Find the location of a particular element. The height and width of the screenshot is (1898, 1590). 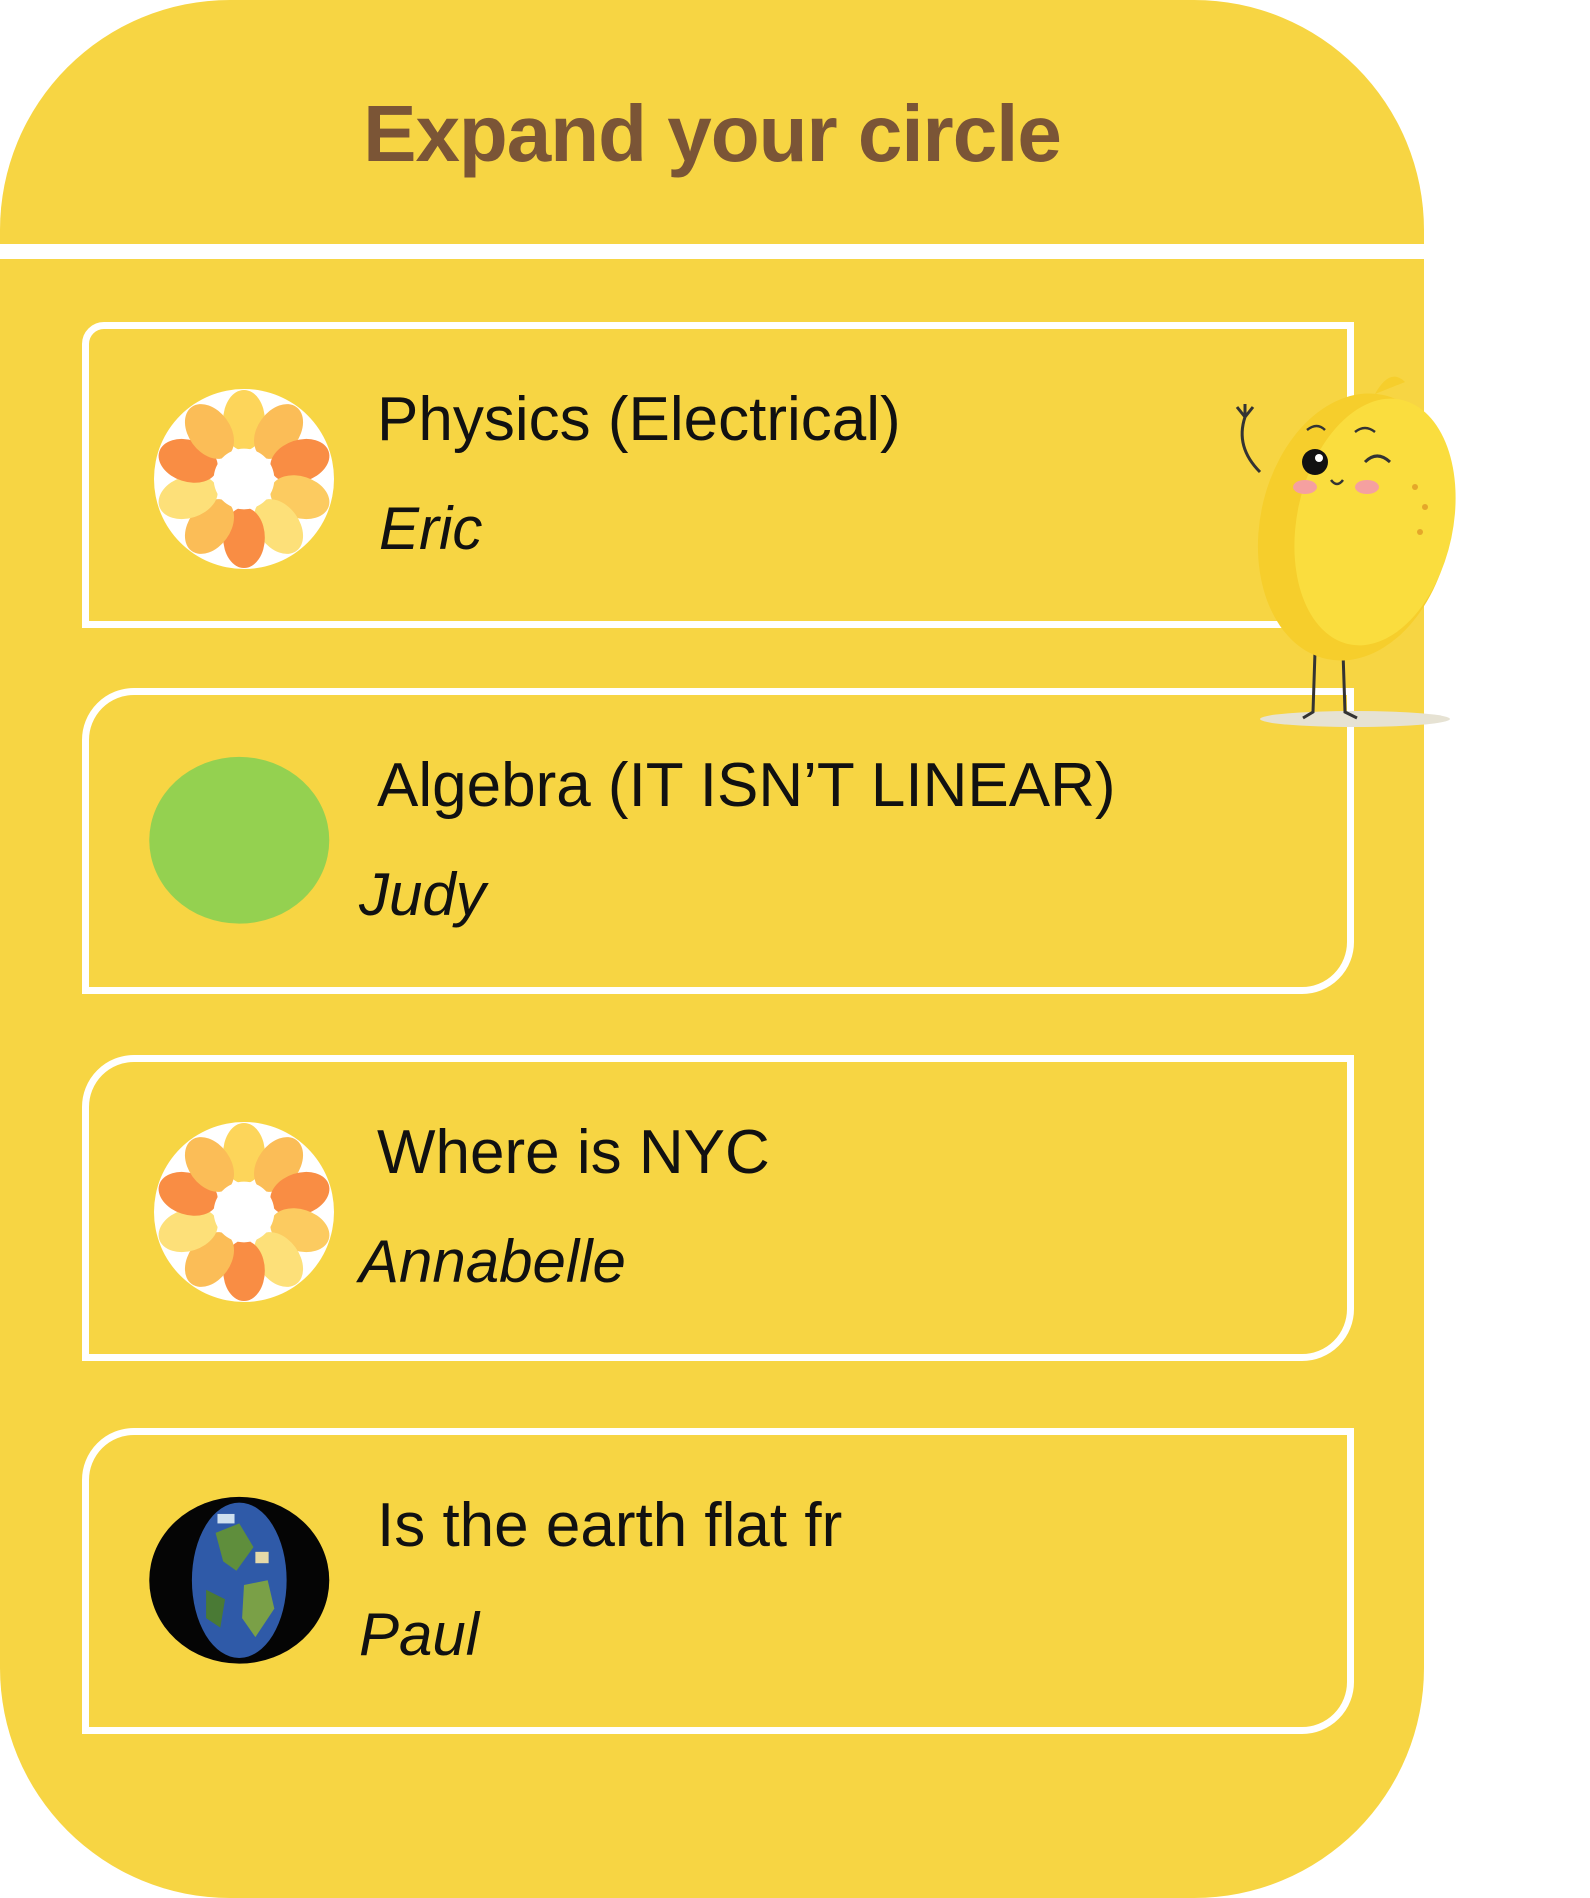

lemon-mascot-icon is located at coordinates (1345, 551).